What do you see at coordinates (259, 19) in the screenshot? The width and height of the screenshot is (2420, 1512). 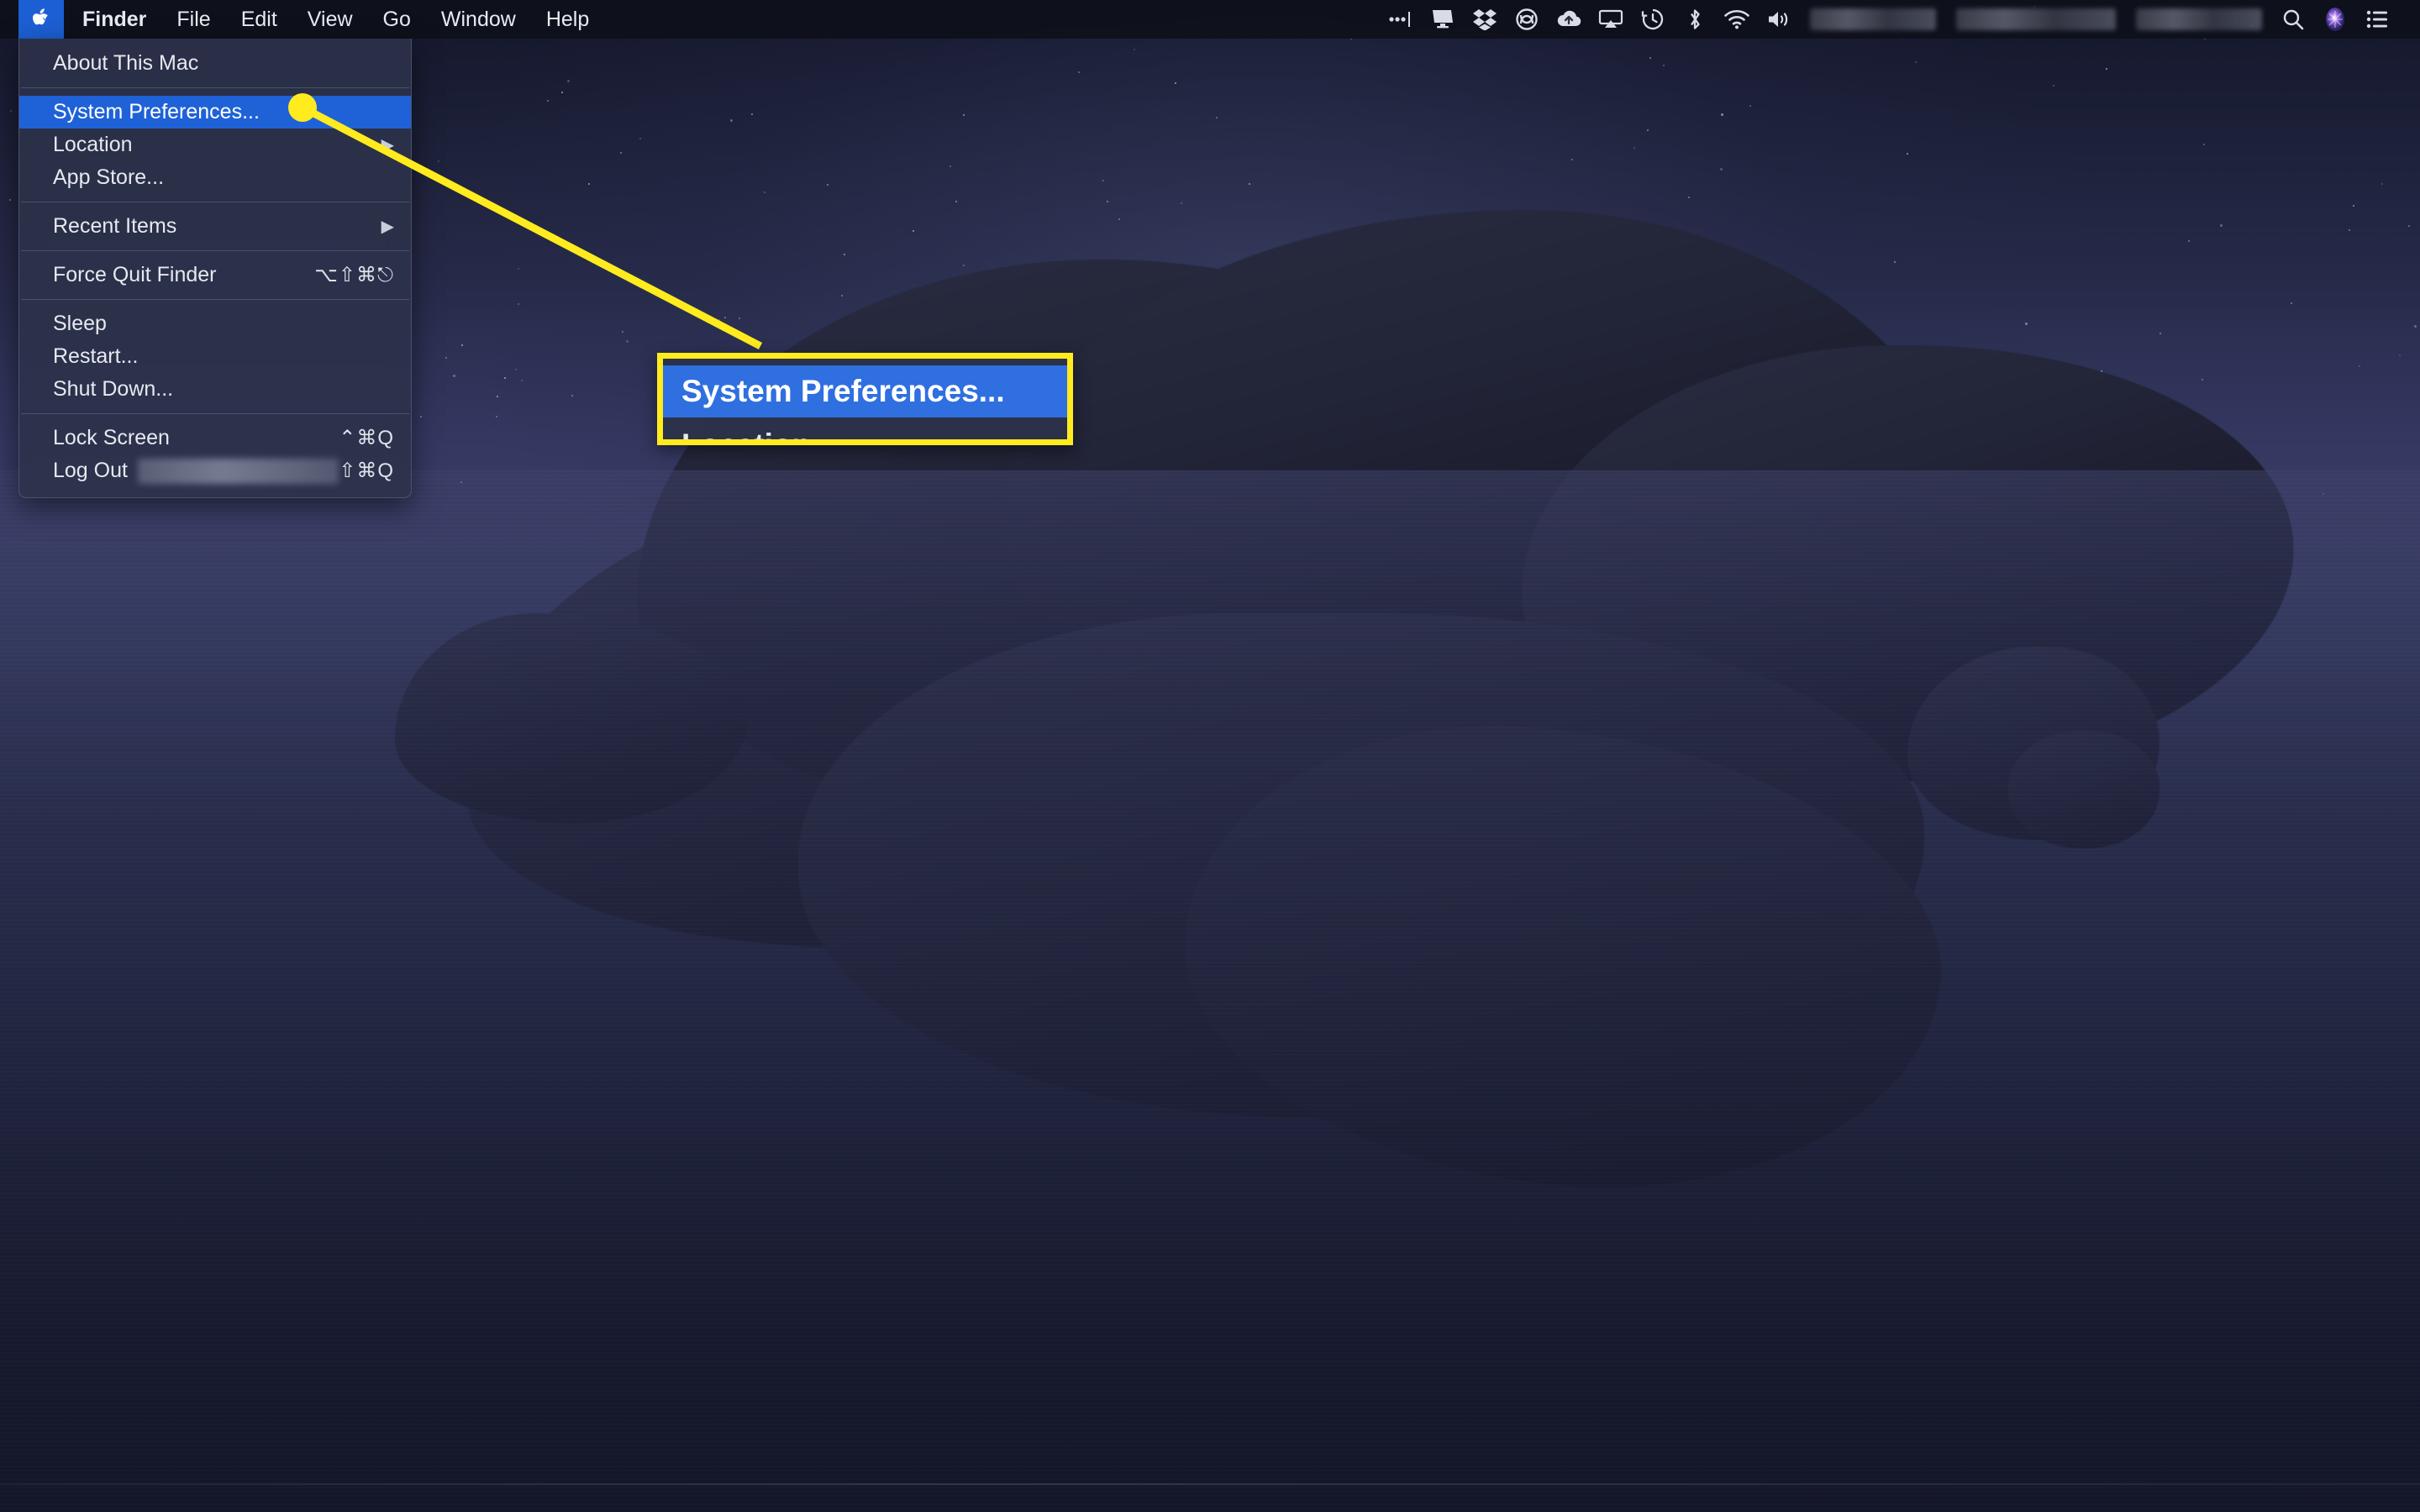 I see `menu-bar-item-edit: Edit` at bounding box center [259, 19].